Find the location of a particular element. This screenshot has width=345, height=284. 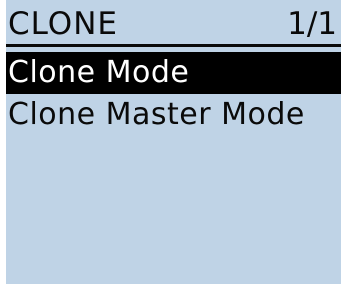

menu-item-label: Clone Mode is located at coordinates (99, 72).